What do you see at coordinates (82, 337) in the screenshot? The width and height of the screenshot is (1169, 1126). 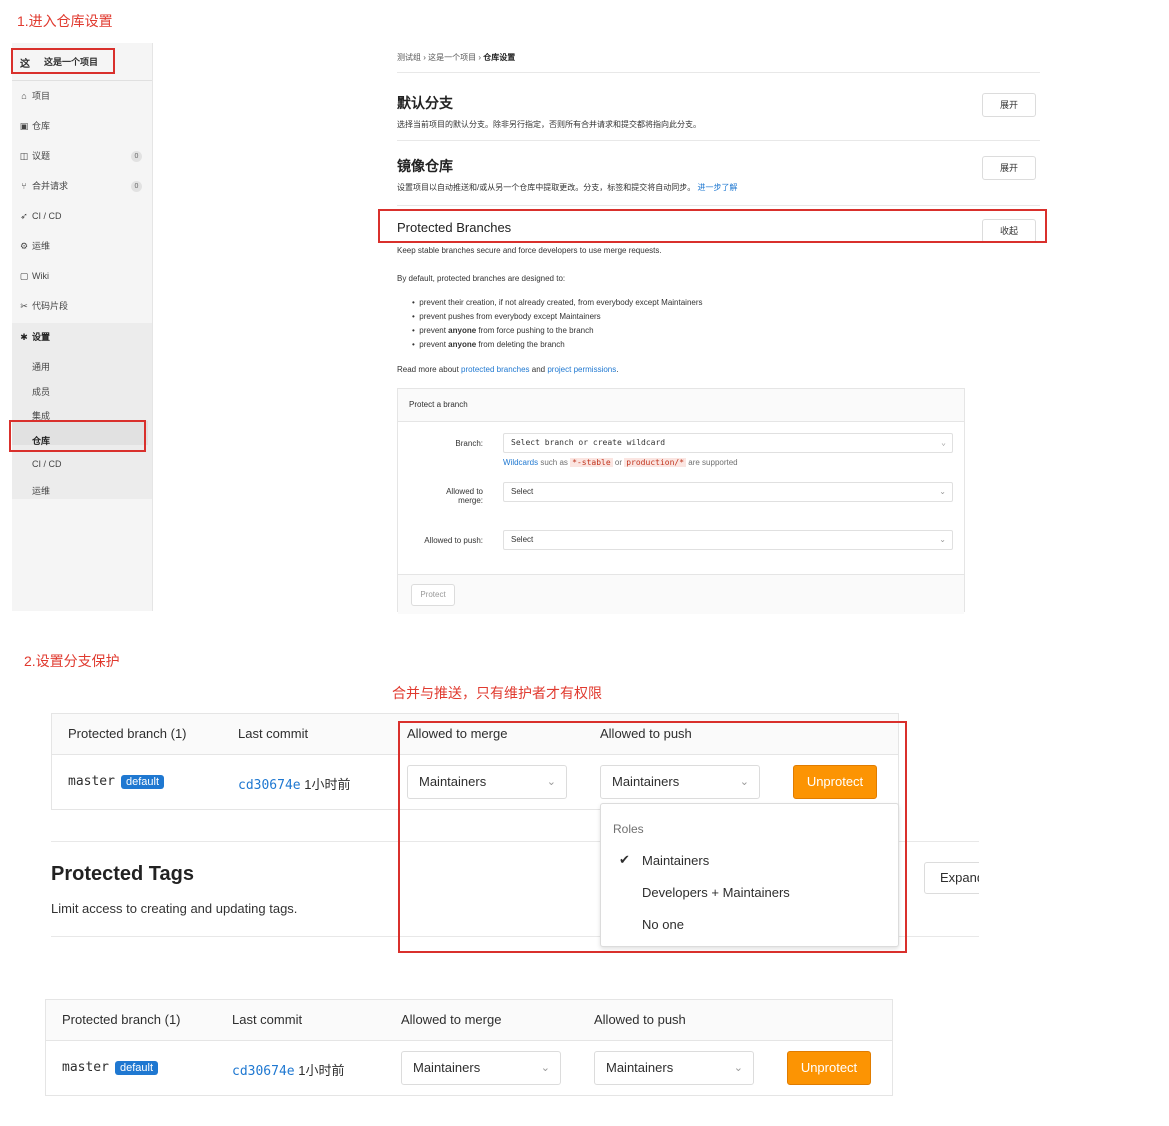 I see `sidebar-item-settings: ✱ 设置` at bounding box center [82, 337].